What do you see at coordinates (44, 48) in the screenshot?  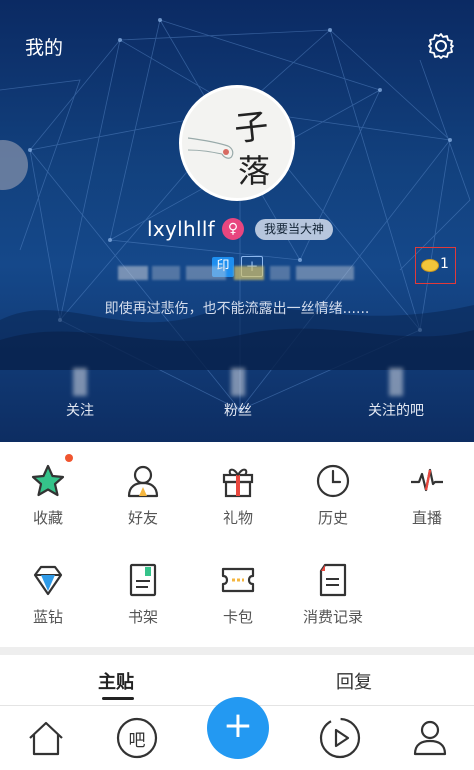 I see `page-title: 我的` at bounding box center [44, 48].